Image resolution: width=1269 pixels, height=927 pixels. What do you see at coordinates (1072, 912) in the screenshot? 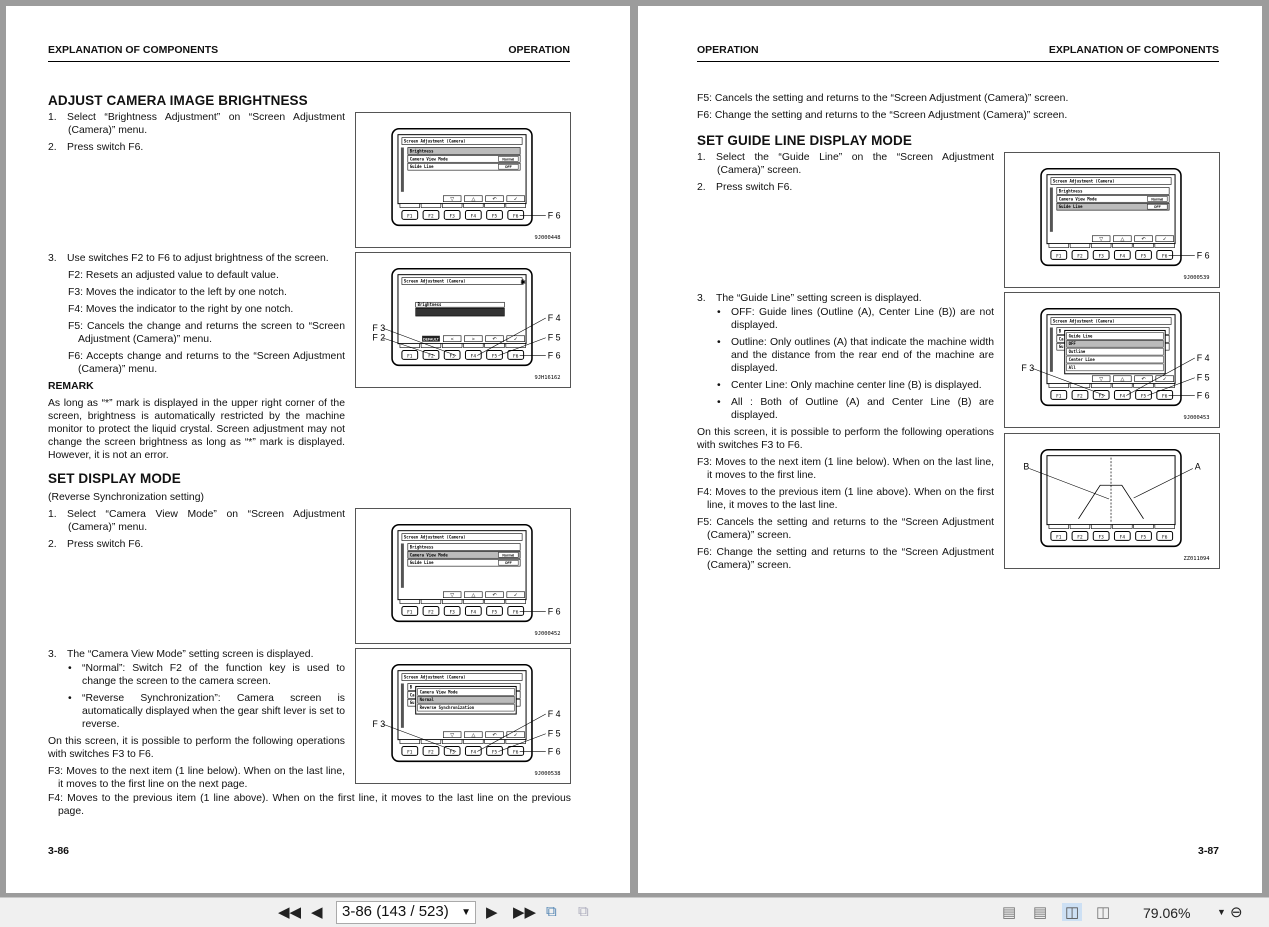
I see `facing-pages-icon: ◫` at bounding box center [1072, 912].